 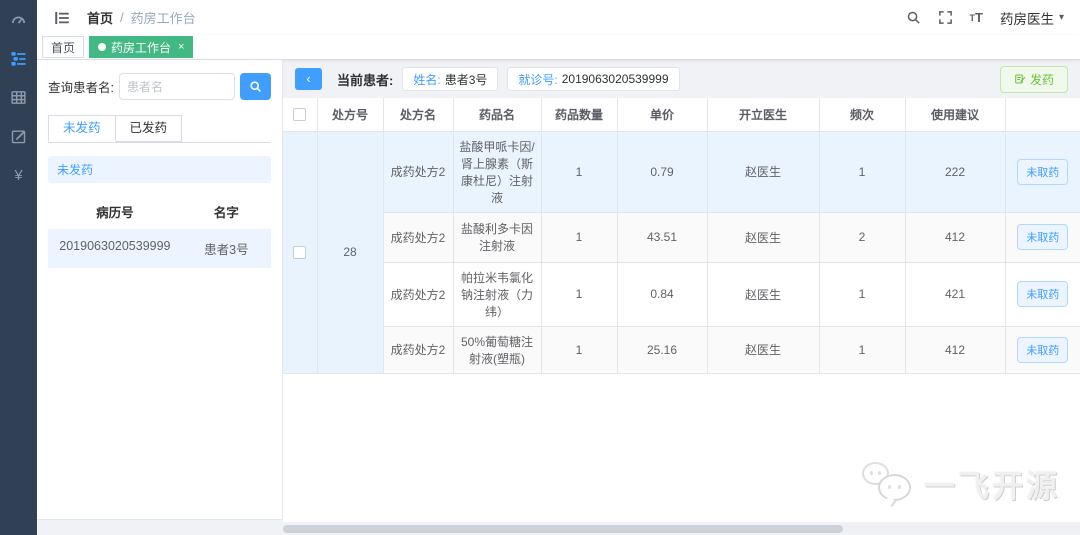 I want to click on tag-home: 首页, so click(x=63, y=47).